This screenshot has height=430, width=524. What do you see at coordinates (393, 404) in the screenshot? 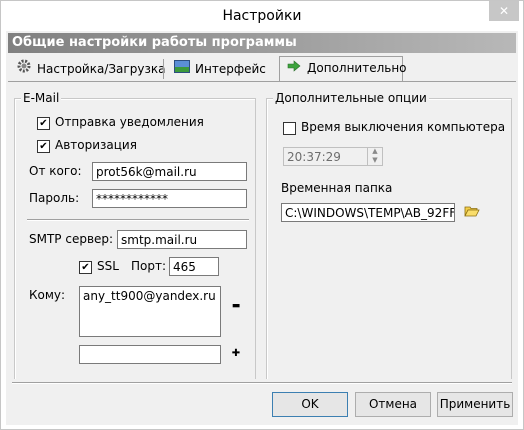
I see `cancel-button: Отмена` at bounding box center [393, 404].